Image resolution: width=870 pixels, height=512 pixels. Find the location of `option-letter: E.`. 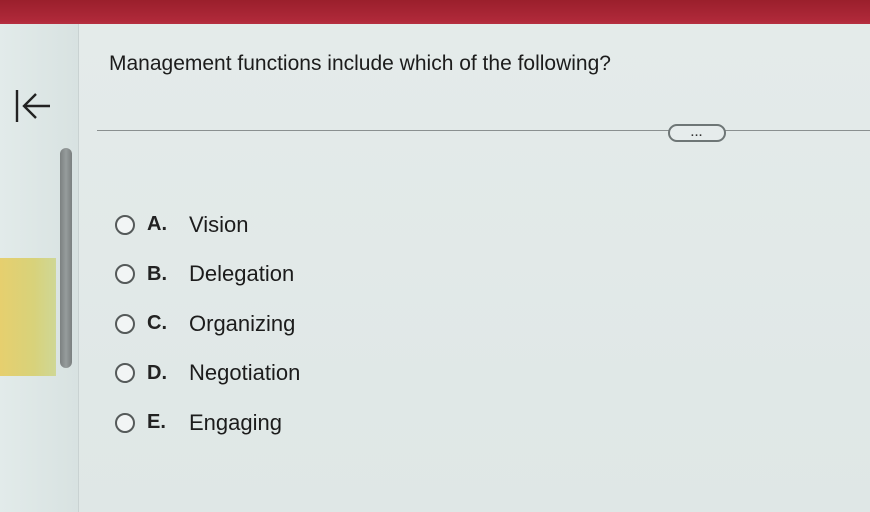

option-letter: E. is located at coordinates (156, 422).